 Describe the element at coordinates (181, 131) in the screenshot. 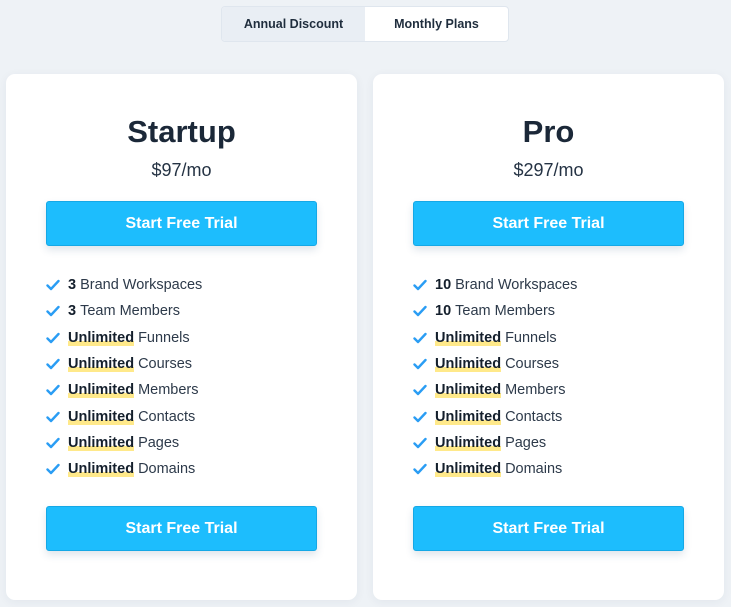

I see `plan-title: Startup` at that location.